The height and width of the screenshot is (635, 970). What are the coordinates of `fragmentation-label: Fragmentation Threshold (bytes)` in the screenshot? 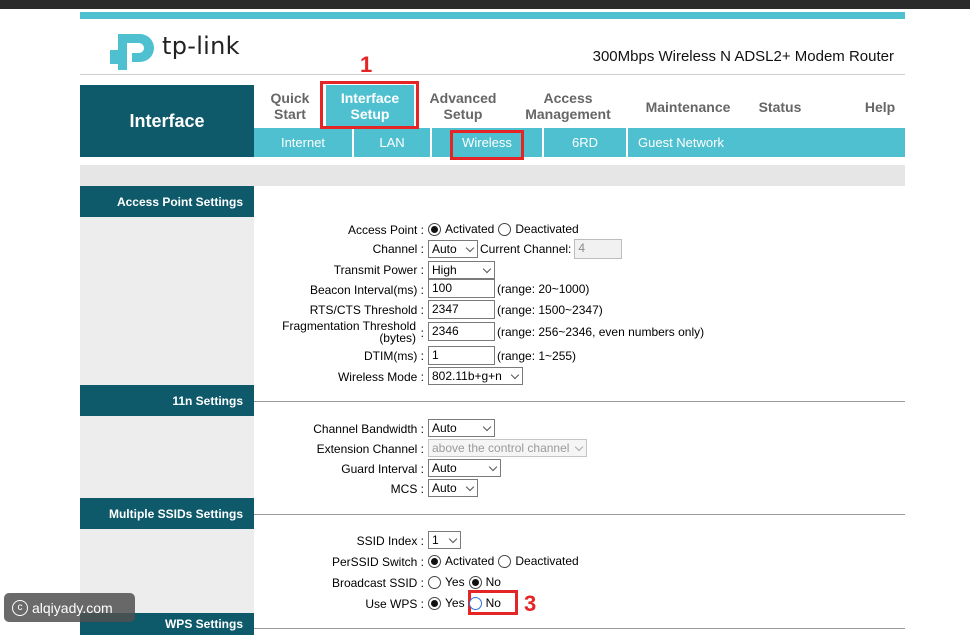 It's located at (349, 332).